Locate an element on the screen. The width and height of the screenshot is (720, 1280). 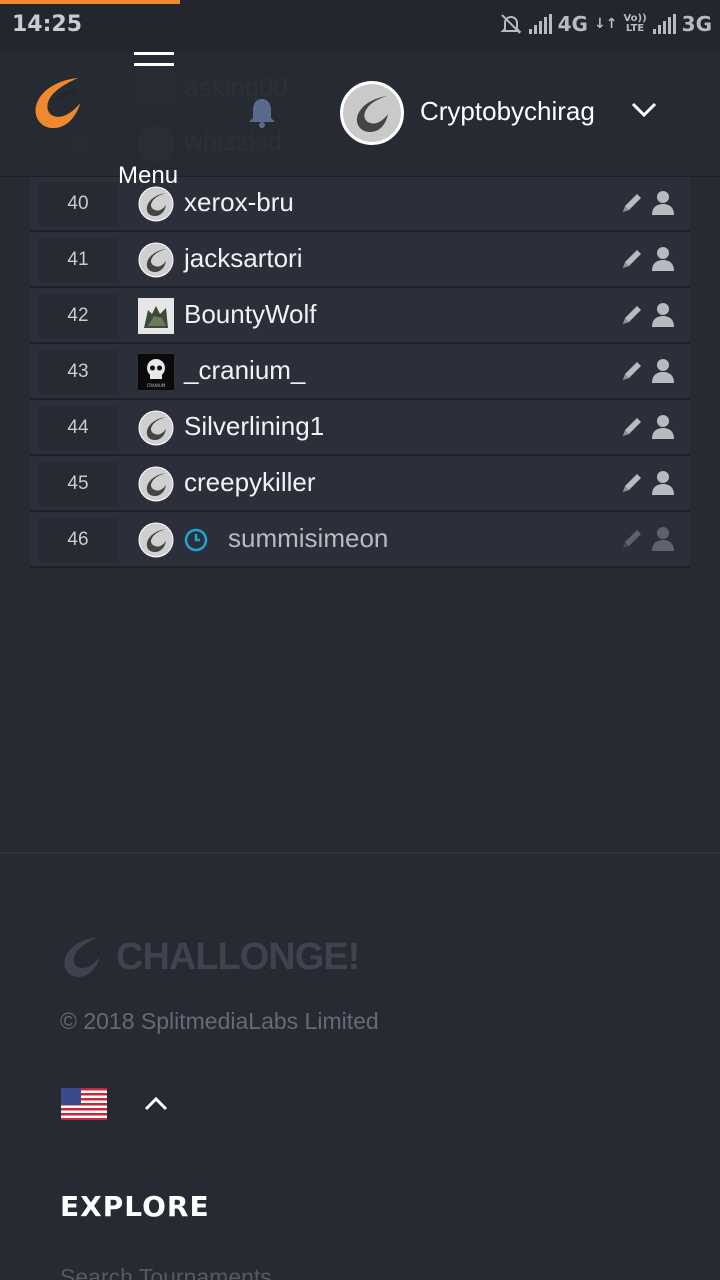
data-arrows-icon: ↓↑ is located at coordinates (605, 24).